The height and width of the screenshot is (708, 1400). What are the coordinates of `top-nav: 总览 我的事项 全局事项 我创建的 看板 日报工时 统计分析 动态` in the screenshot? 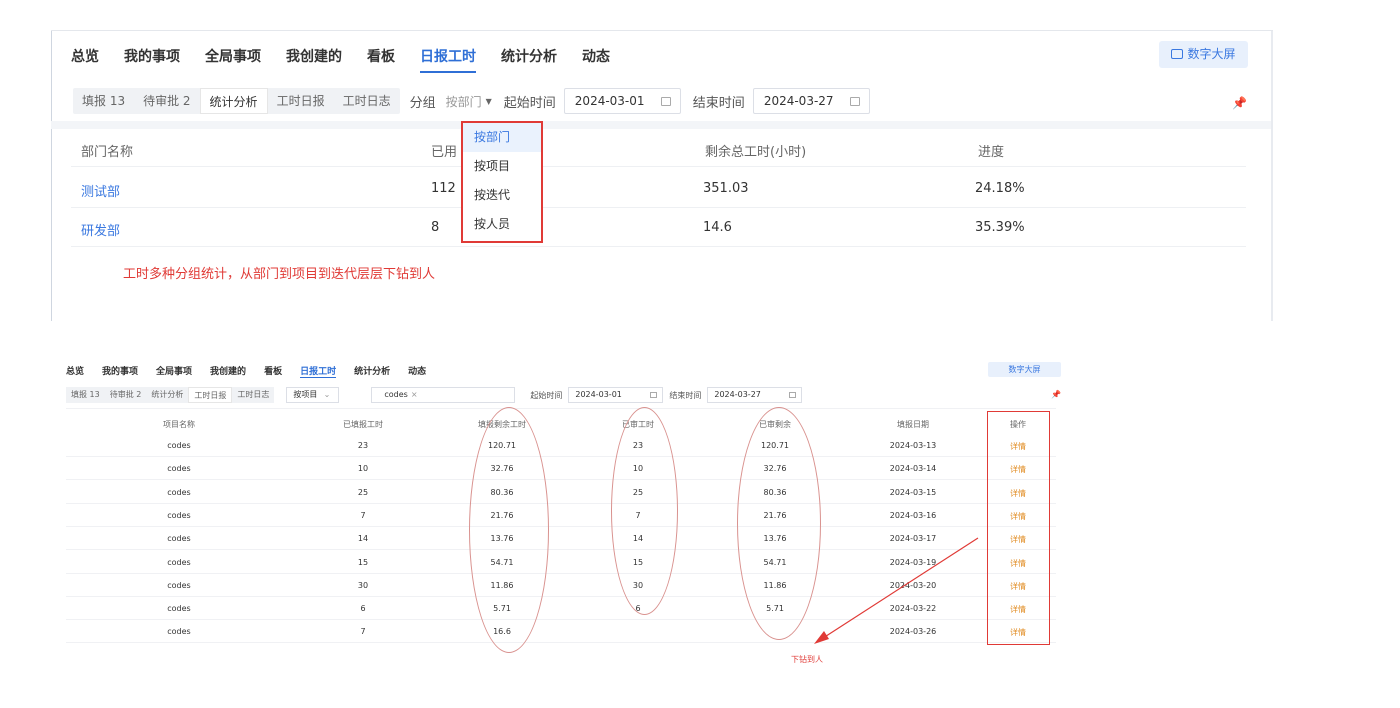 It's located at (353, 60).